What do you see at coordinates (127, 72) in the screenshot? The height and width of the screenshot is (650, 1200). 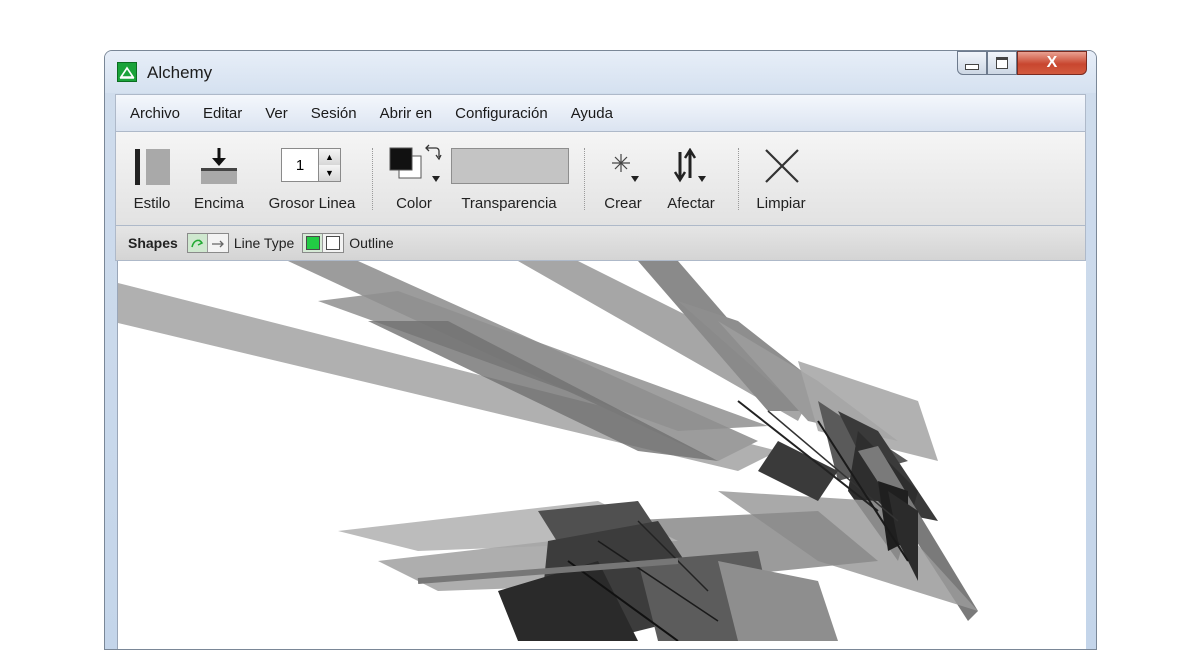 I see `app-icon` at bounding box center [127, 72].